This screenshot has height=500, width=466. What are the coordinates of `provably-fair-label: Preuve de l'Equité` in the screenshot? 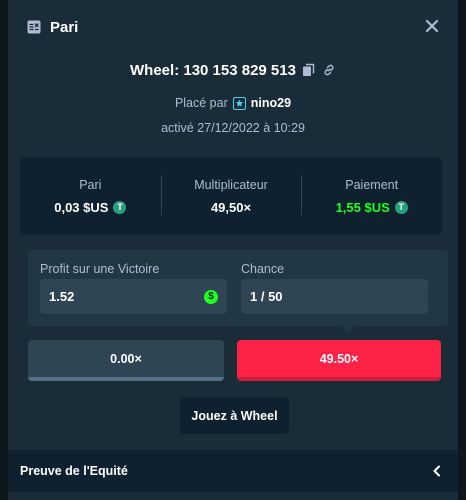 It's located at (74, 471).